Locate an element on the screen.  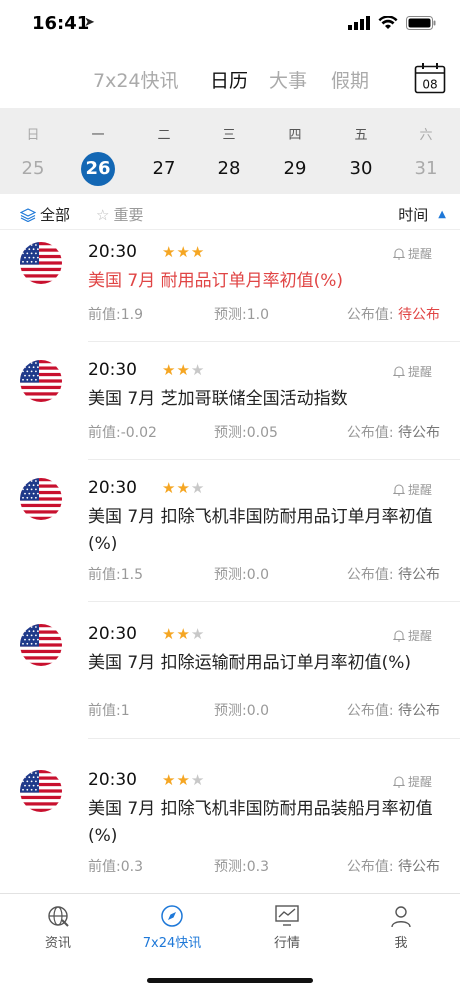
calendar-icon: 08 is located at coordinates (430, 78).